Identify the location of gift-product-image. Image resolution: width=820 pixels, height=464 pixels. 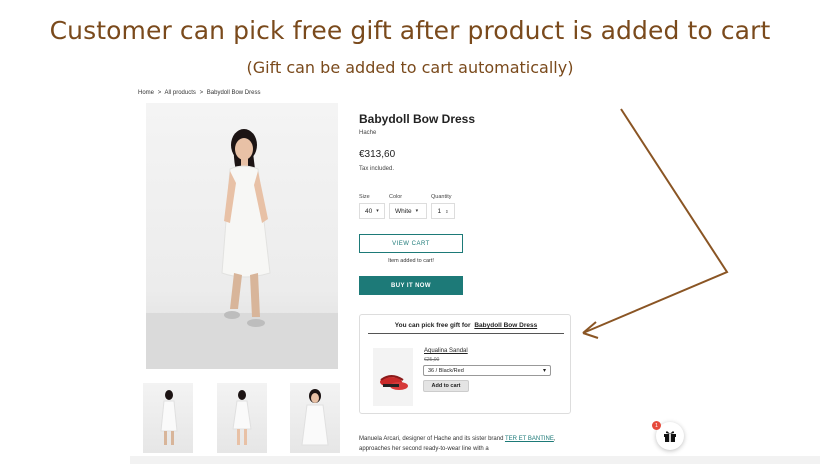
(393, 377).